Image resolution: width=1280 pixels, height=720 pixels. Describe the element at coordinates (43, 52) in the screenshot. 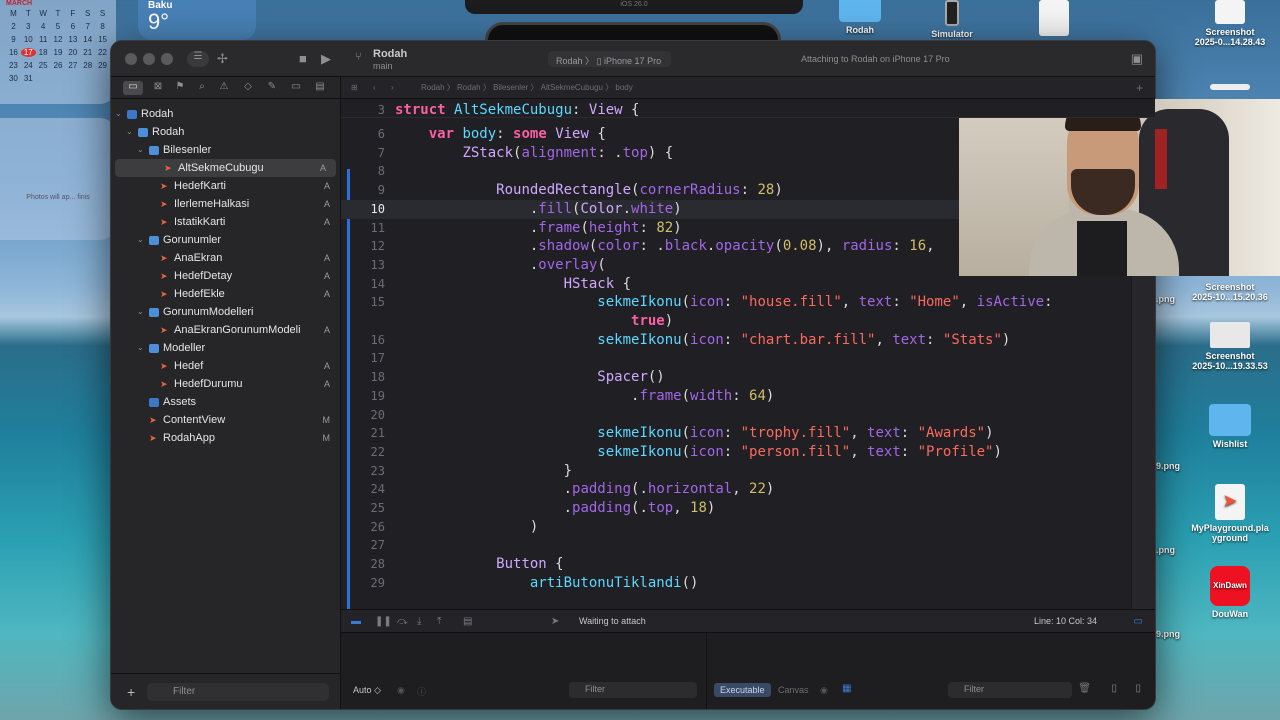

I see `calendar-day: 18` at that location.